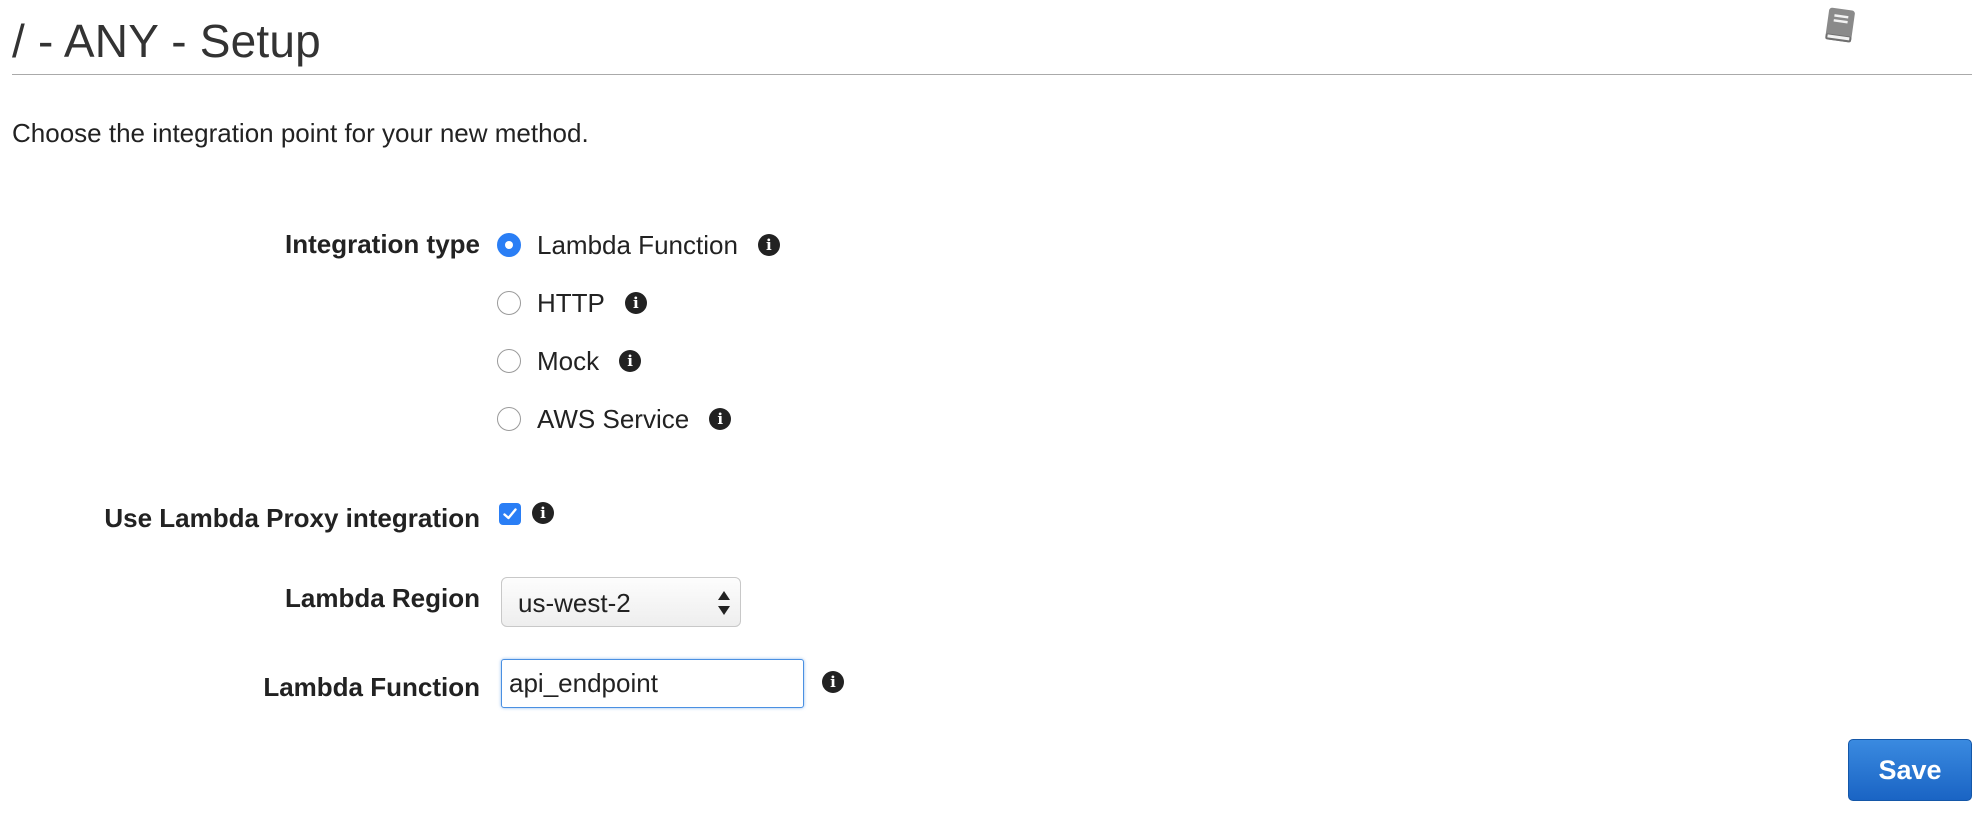  Describe the element at coordinates (509, 419) in the screenshot. I see `radio-aws-service` at that location.